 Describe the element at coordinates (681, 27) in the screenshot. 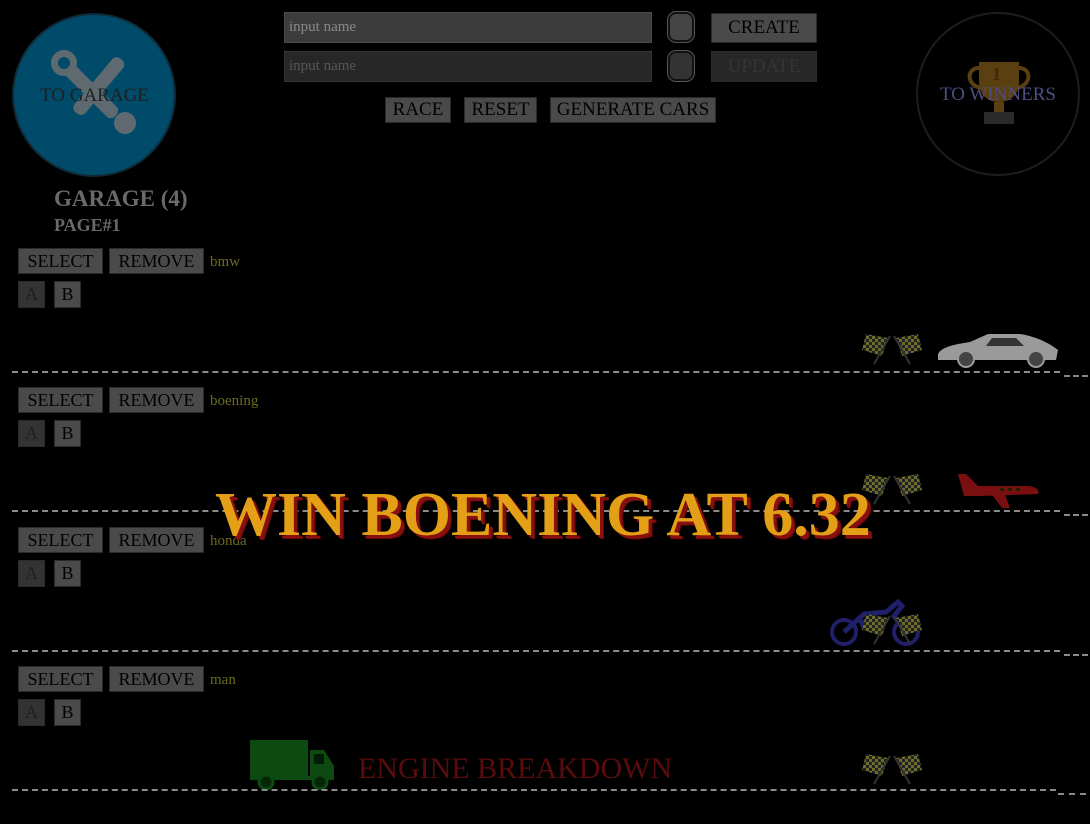

I see `create-color-picker` at that location.